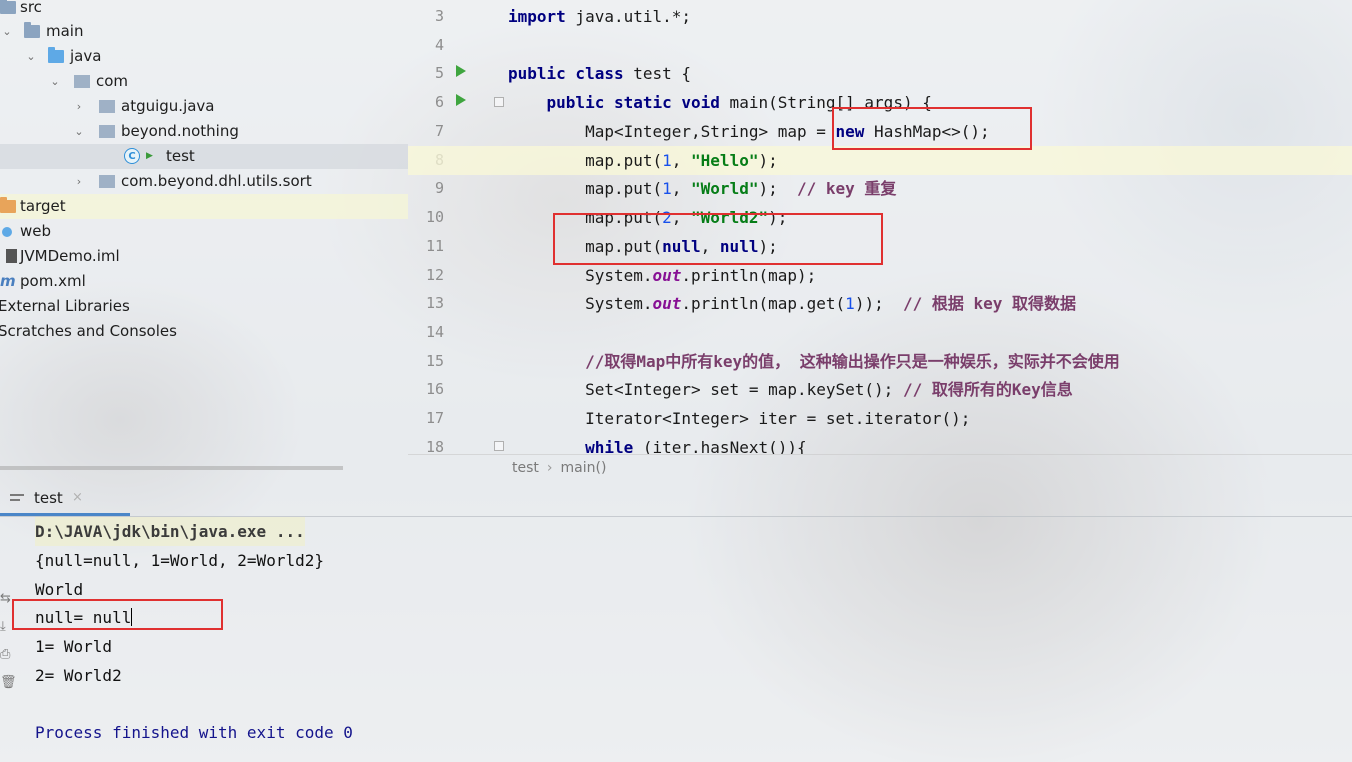 The image size is (1352, 762). Describe the element at coordinates (930, 188) in the screenshot. I see `code-line-9: map.put(1, "World"); // key 重复` at that location.